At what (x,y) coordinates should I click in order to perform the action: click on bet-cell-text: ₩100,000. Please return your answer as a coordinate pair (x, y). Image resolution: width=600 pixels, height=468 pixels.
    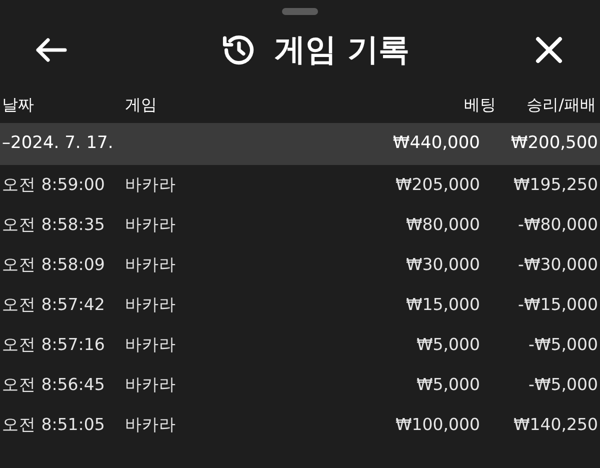
    Looking at the image, I should click on (437, 425).